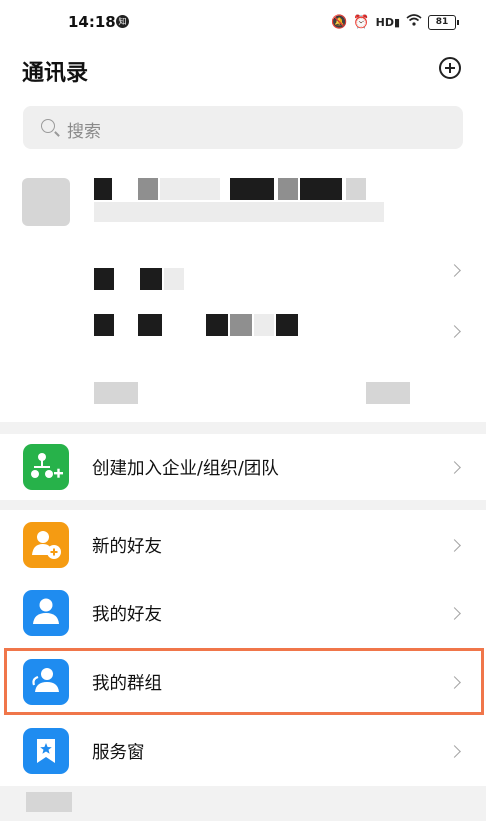 This screenshot has height=821, width=486. What do you see at coordinates (450, 68) in the screenshot?
I see `plus-circle-icon` at bounding box center [450, 68].